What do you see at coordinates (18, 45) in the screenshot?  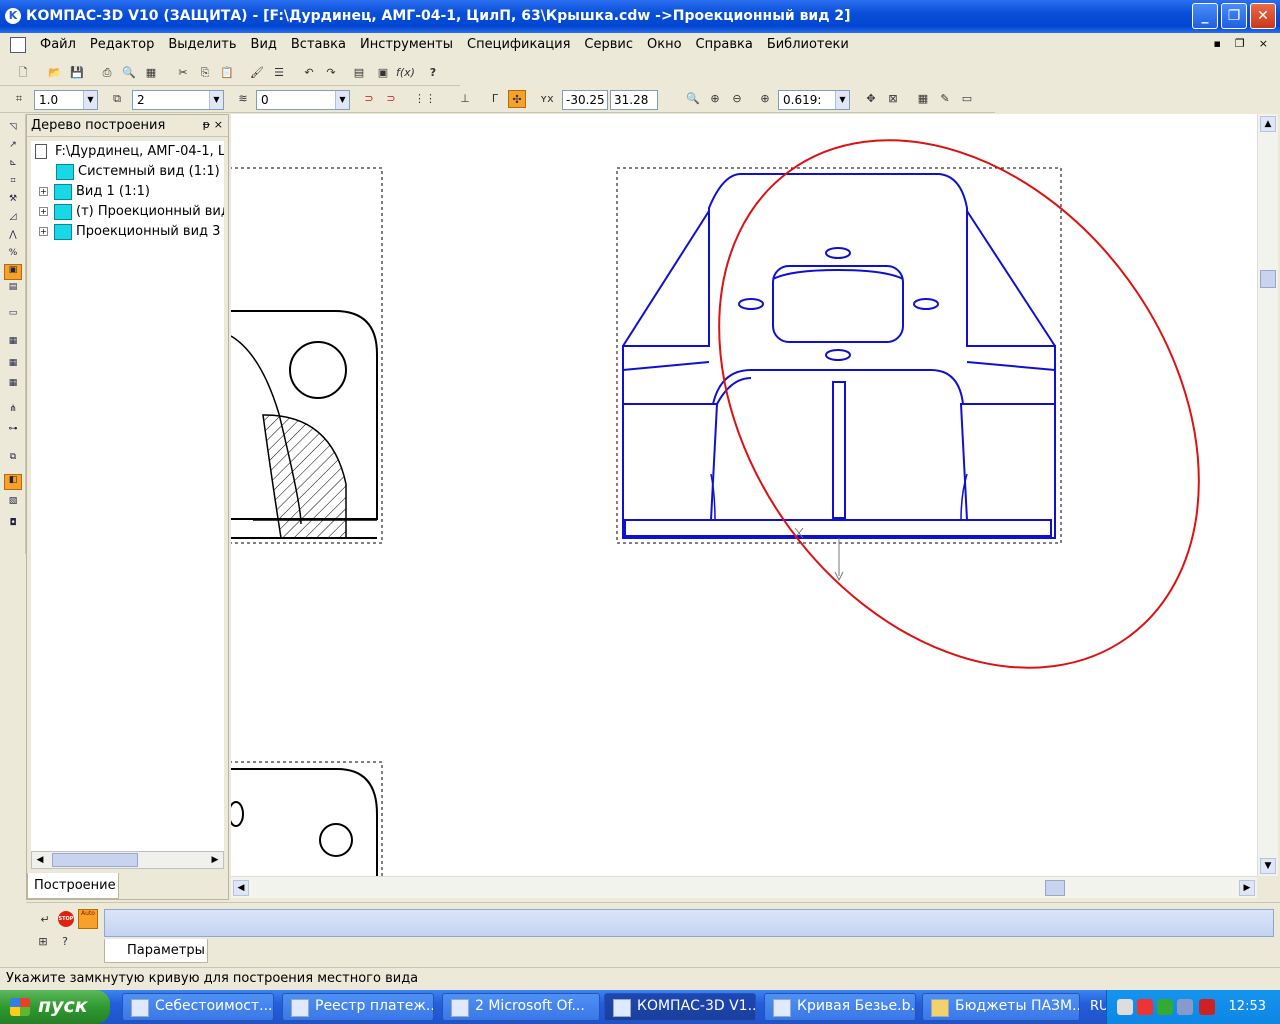 I see `document-icon` at bounding box center [18, 45].